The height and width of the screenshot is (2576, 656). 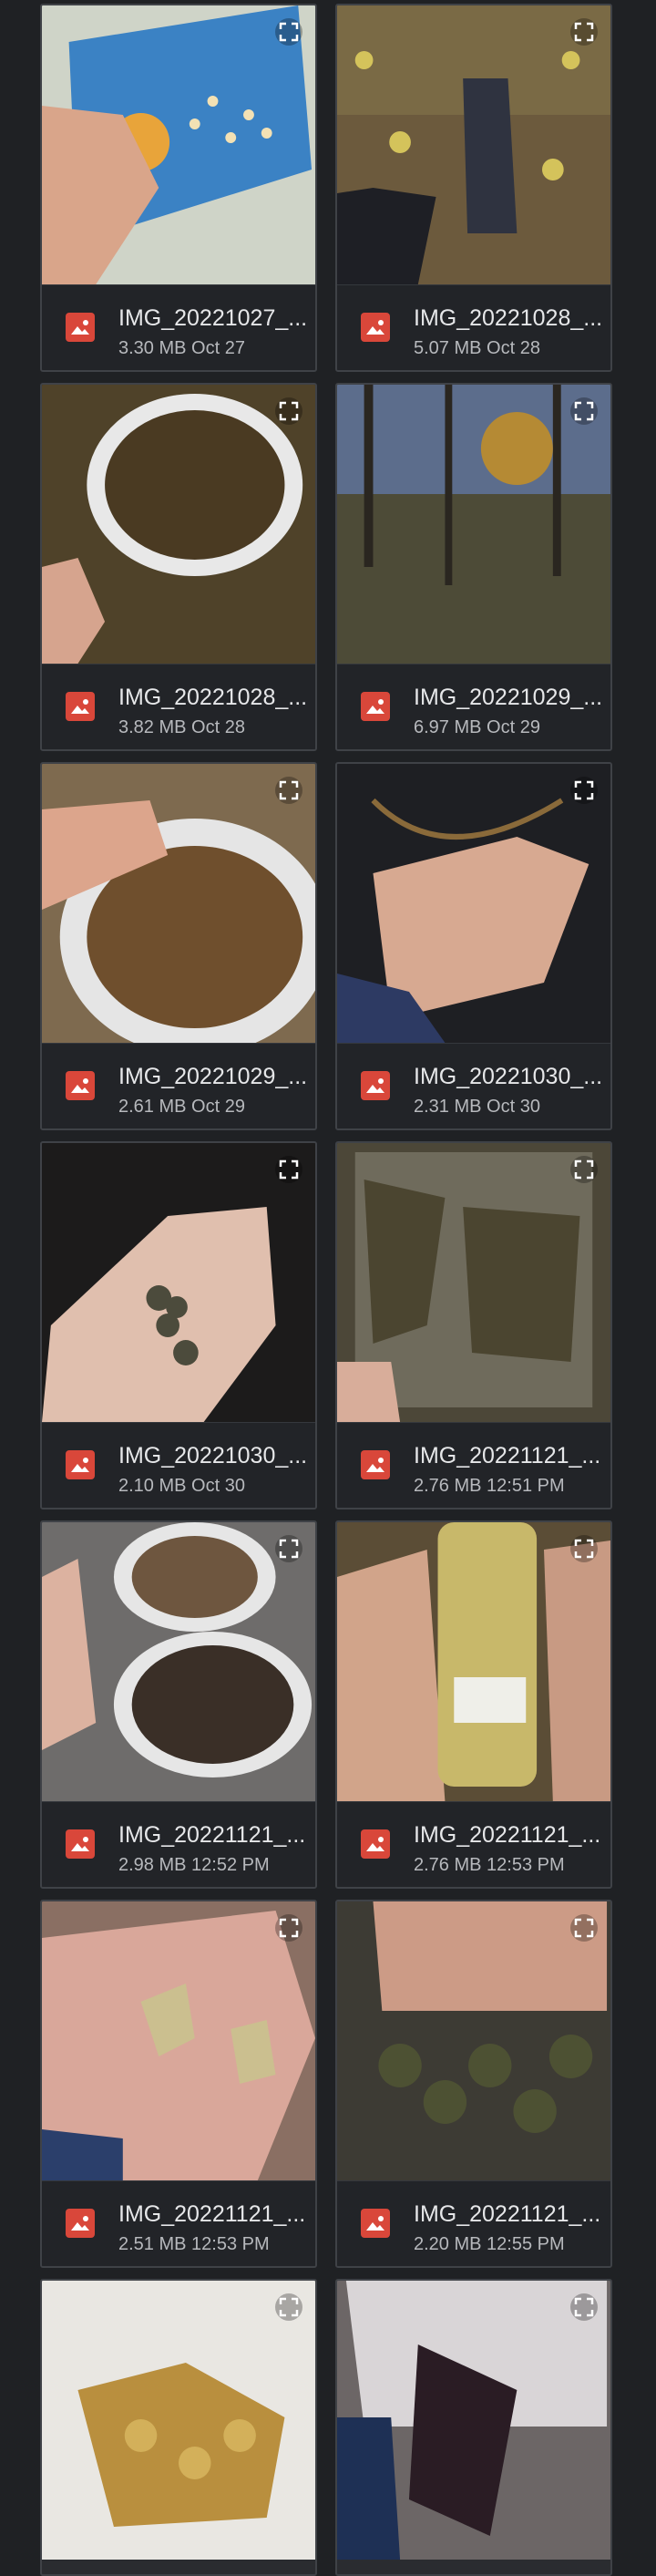 I want to click on file-size: 2.10 MB, so click(x=153, y=1486).